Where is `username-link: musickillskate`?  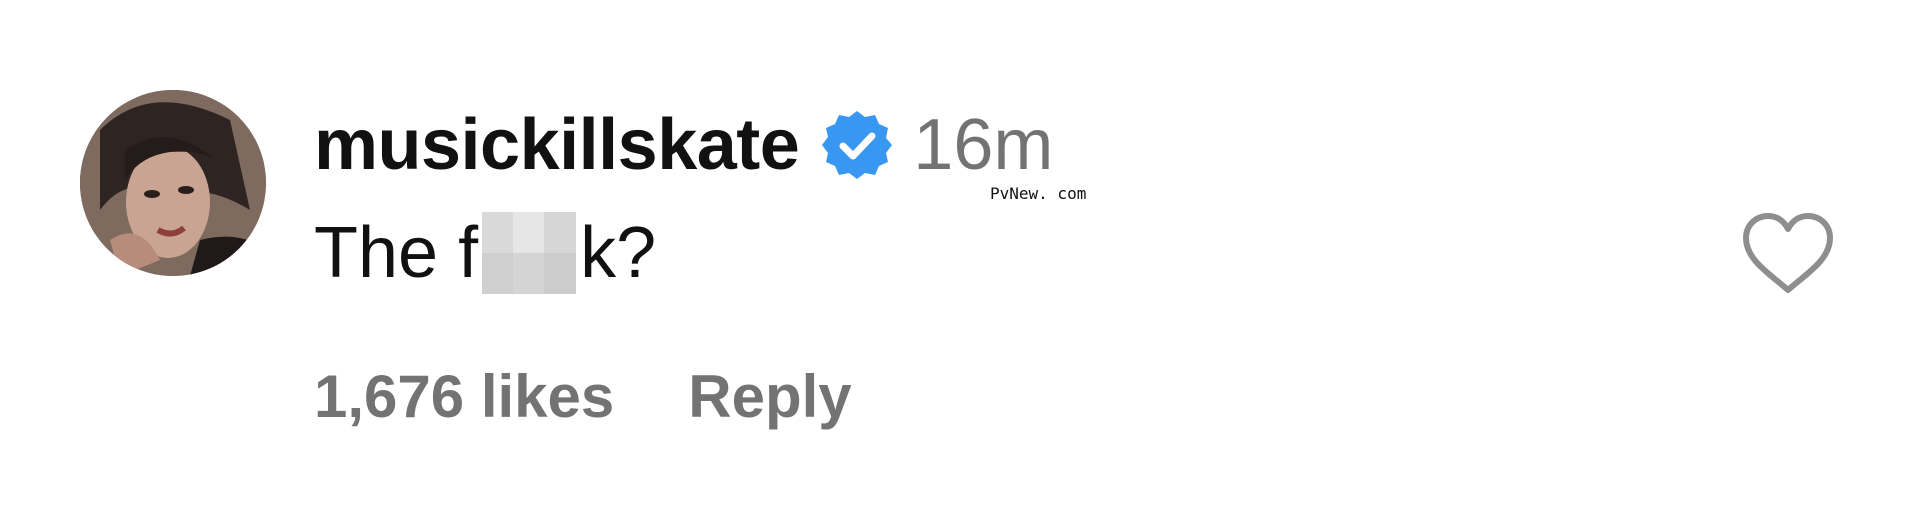
username-link: musickillskate is located at coordinates (557, 145).